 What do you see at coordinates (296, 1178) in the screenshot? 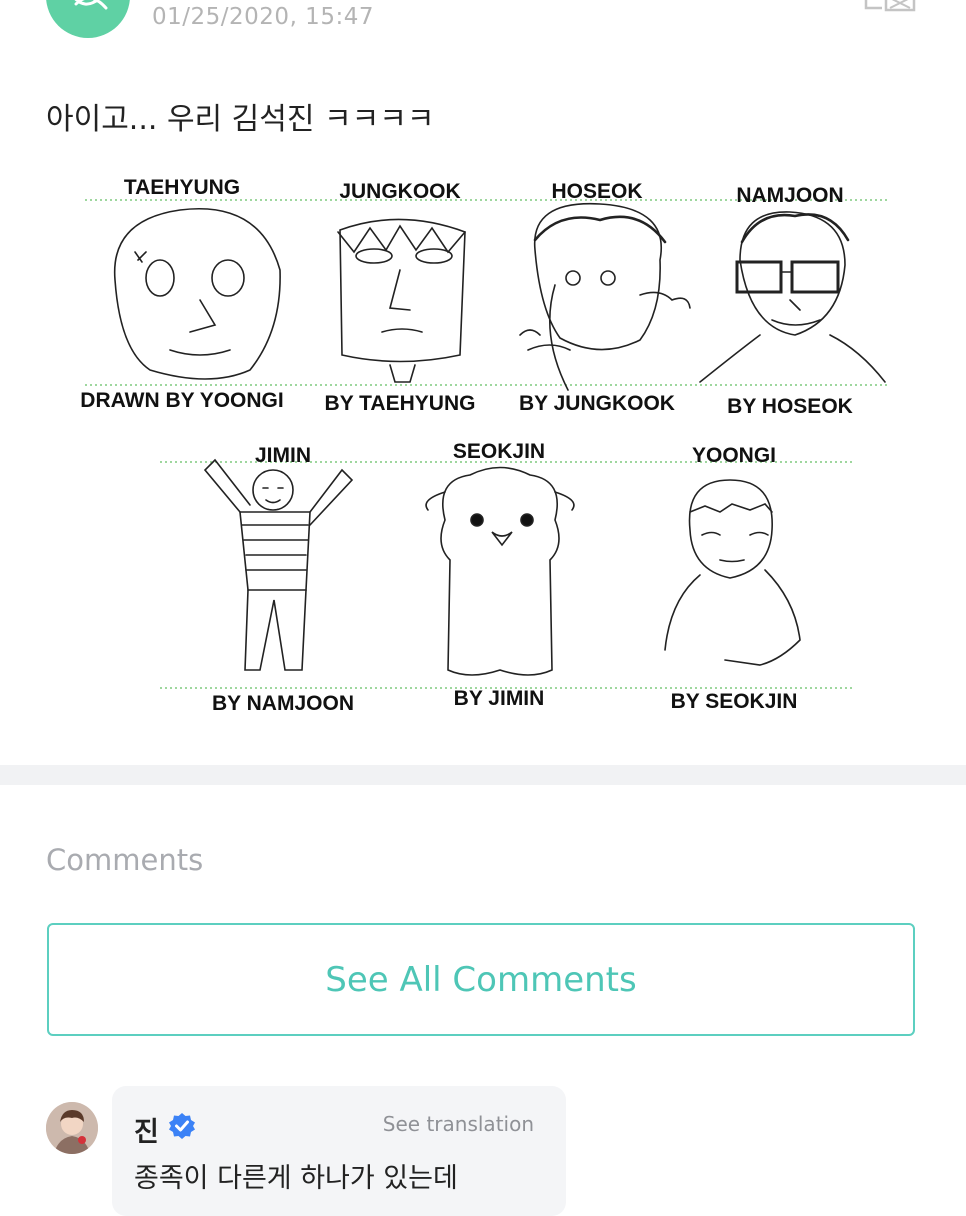
I see `comment-text: 종족이 다른게 하나가 있는데` at bounding box center [296, 1178].